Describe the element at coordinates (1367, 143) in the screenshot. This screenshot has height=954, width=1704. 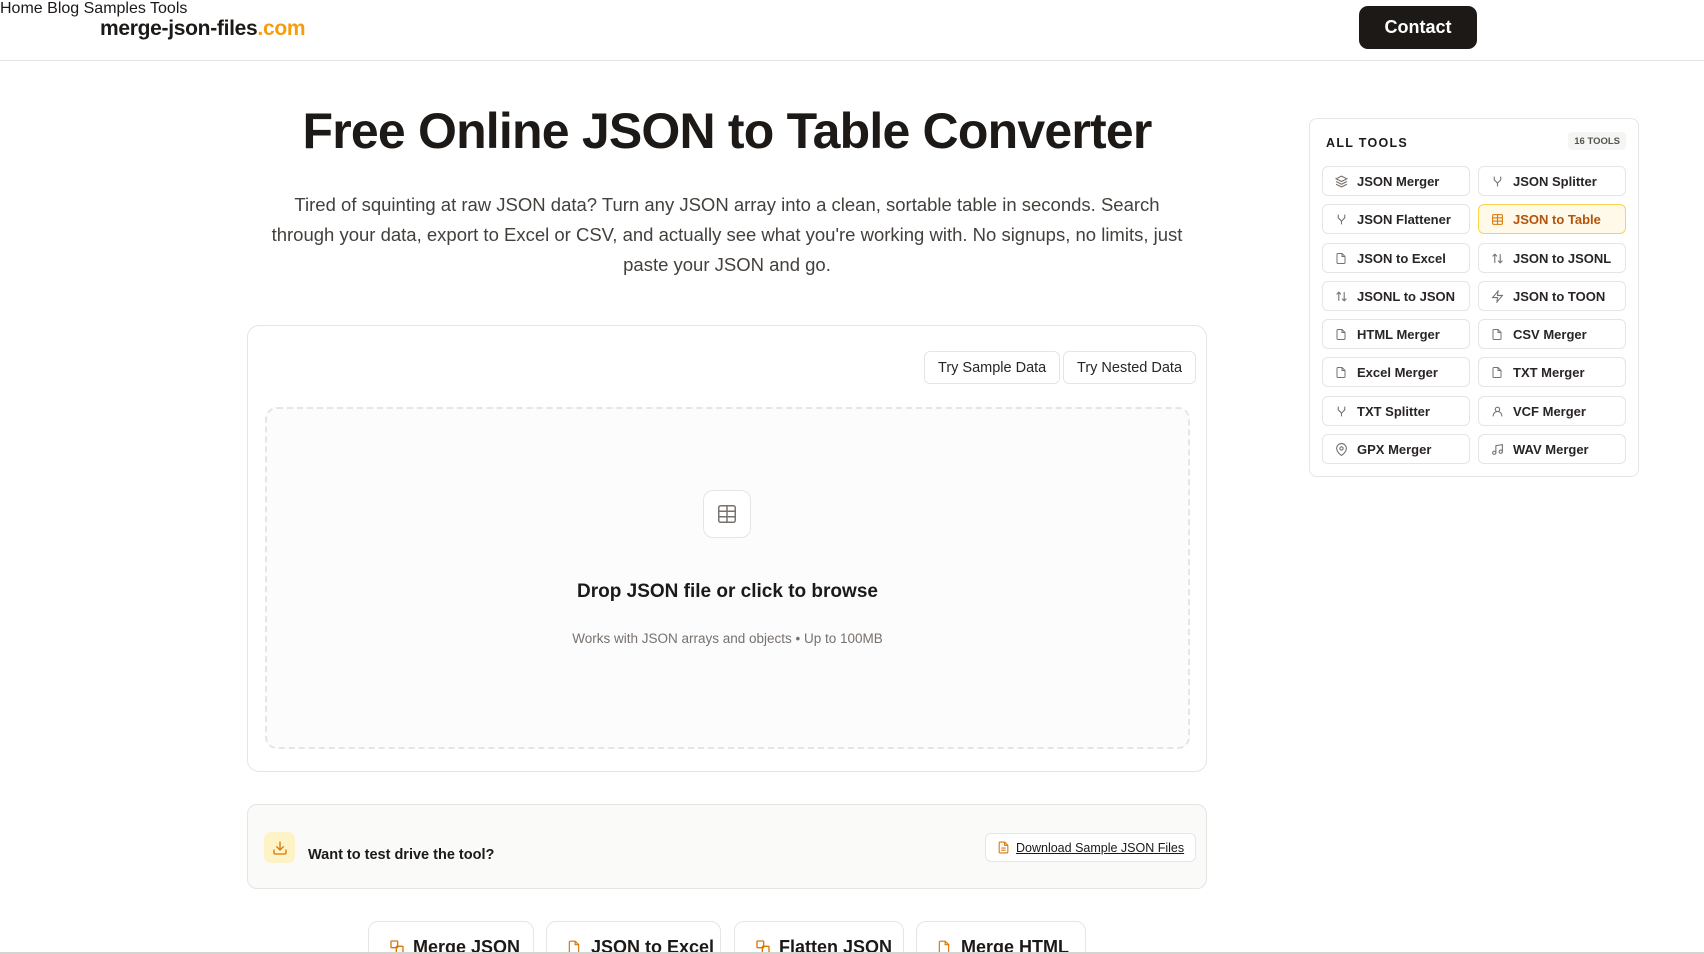
I see `sidebar-title: ALL TOOLS` at that location.